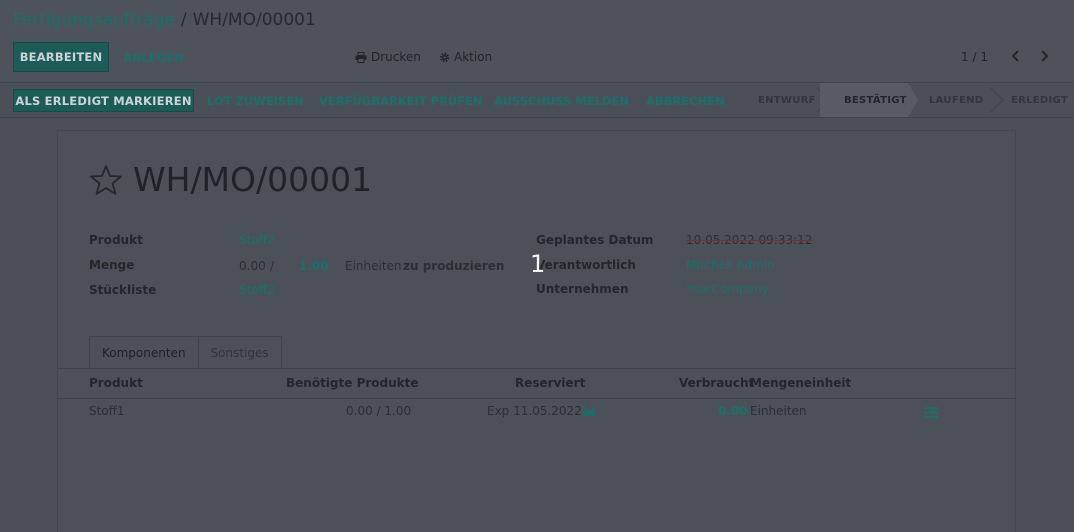  I want to click on product-label: Produkt, so click(116, 240).